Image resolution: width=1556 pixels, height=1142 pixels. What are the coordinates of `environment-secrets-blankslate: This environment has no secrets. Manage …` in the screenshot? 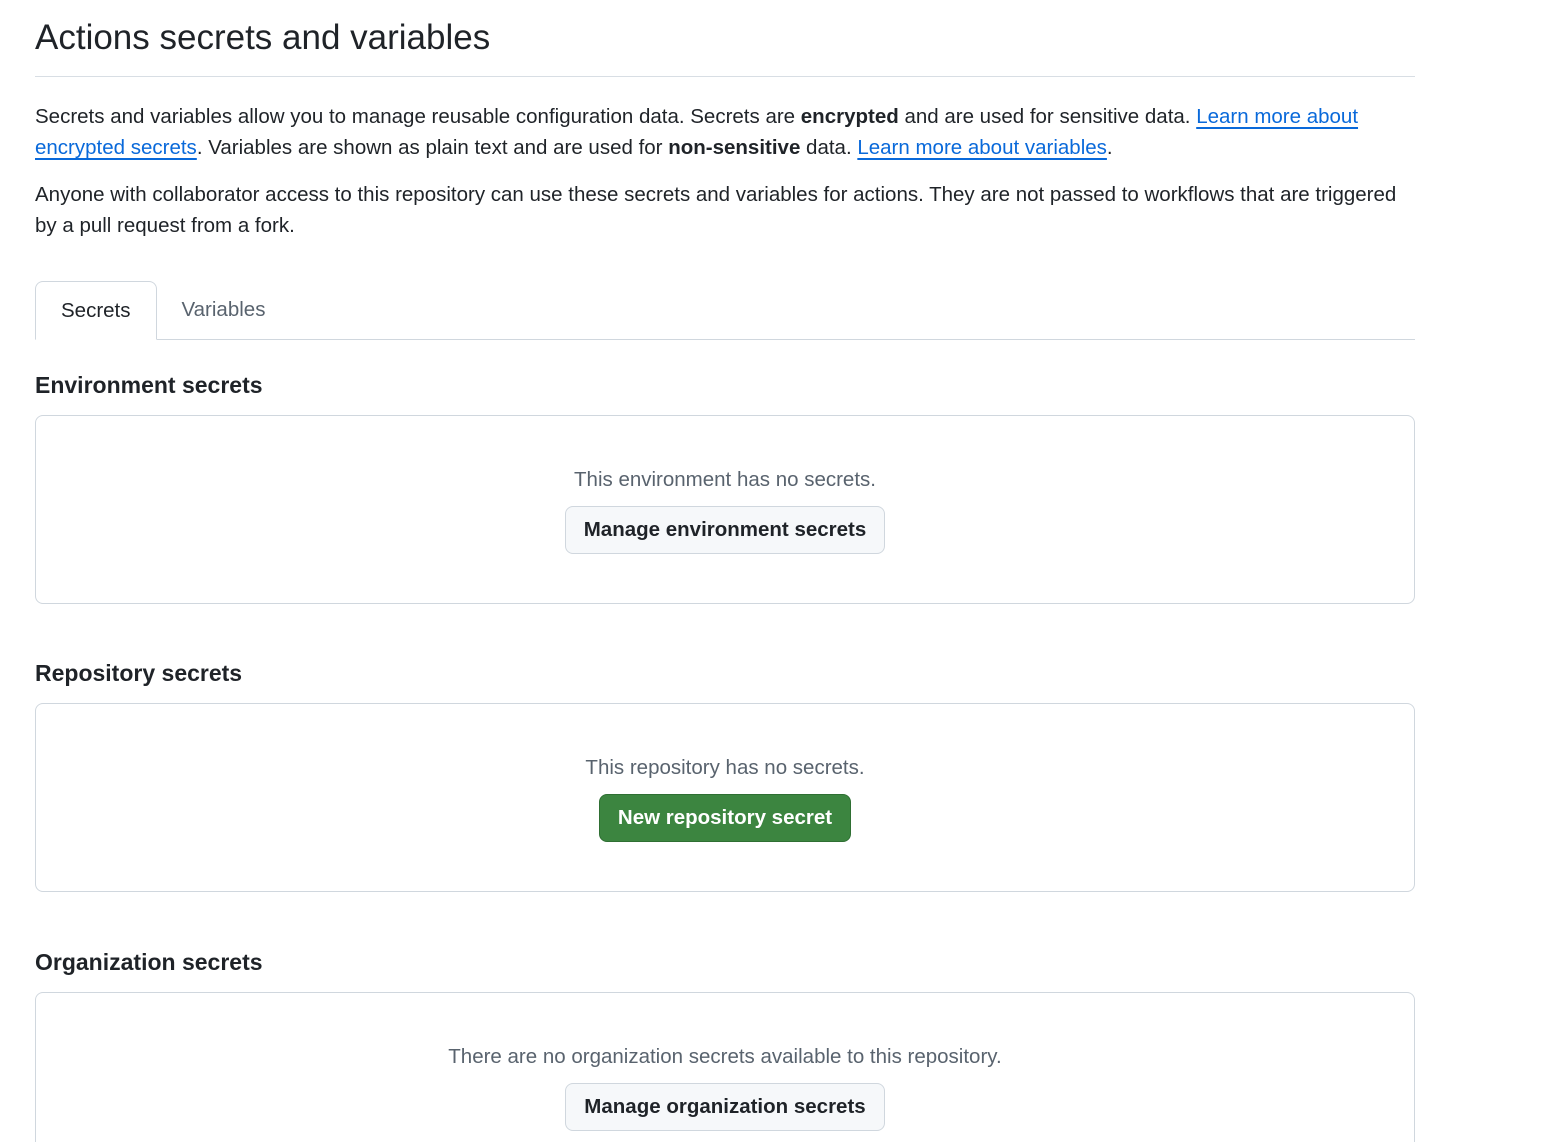 It's located at (725, 509).